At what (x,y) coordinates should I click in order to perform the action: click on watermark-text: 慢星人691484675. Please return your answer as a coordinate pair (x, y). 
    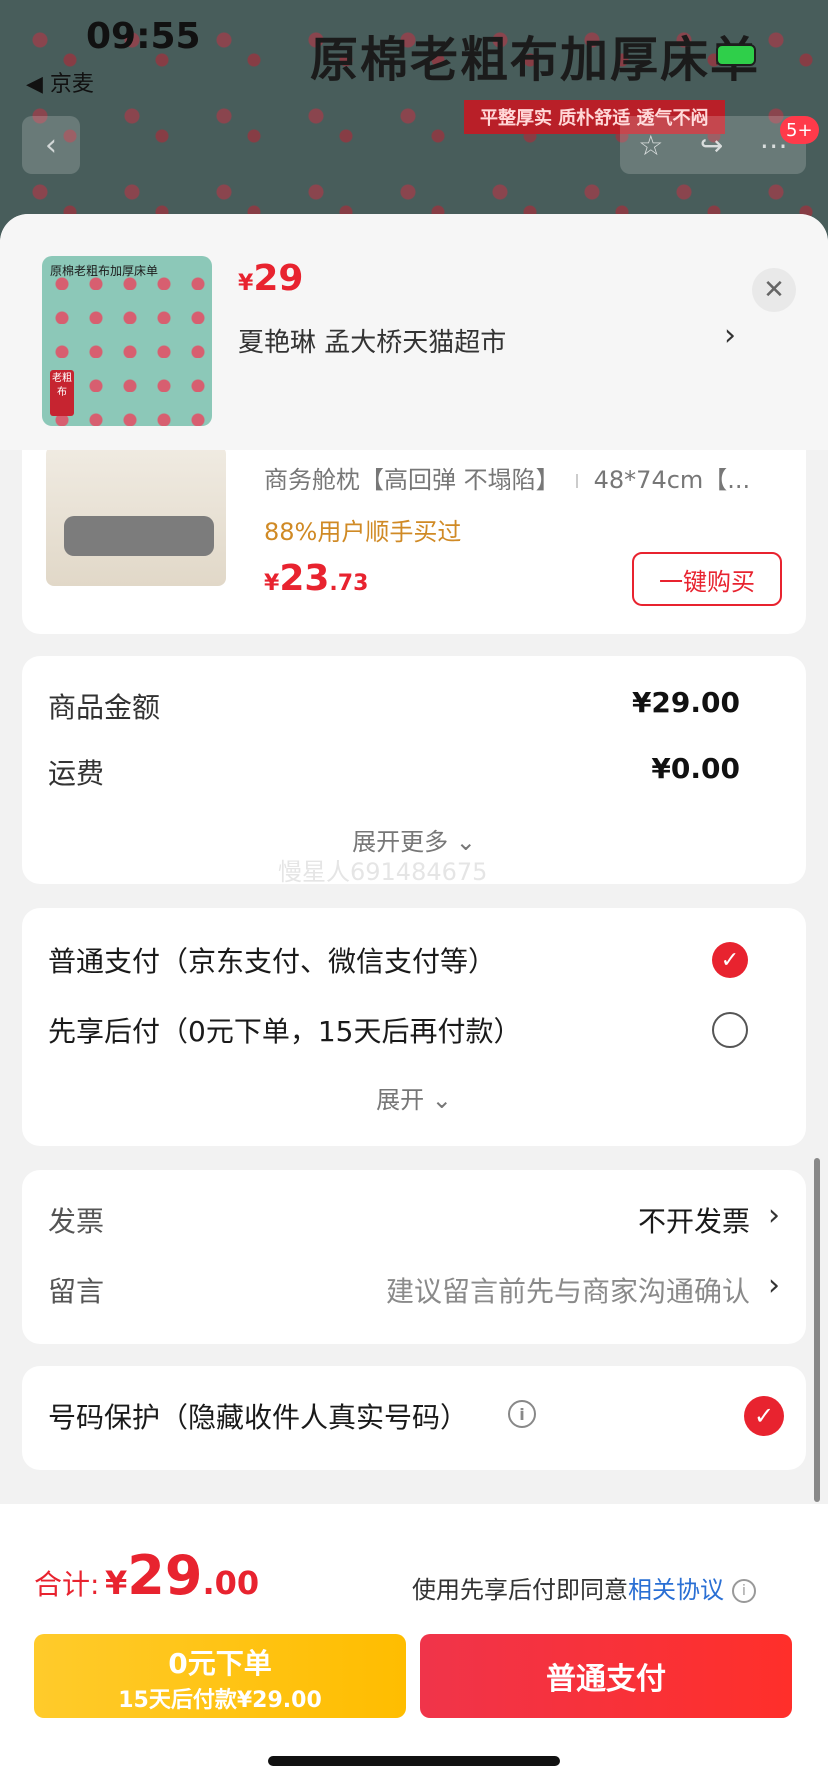
    Looking at the image, I should click on (383, 872).